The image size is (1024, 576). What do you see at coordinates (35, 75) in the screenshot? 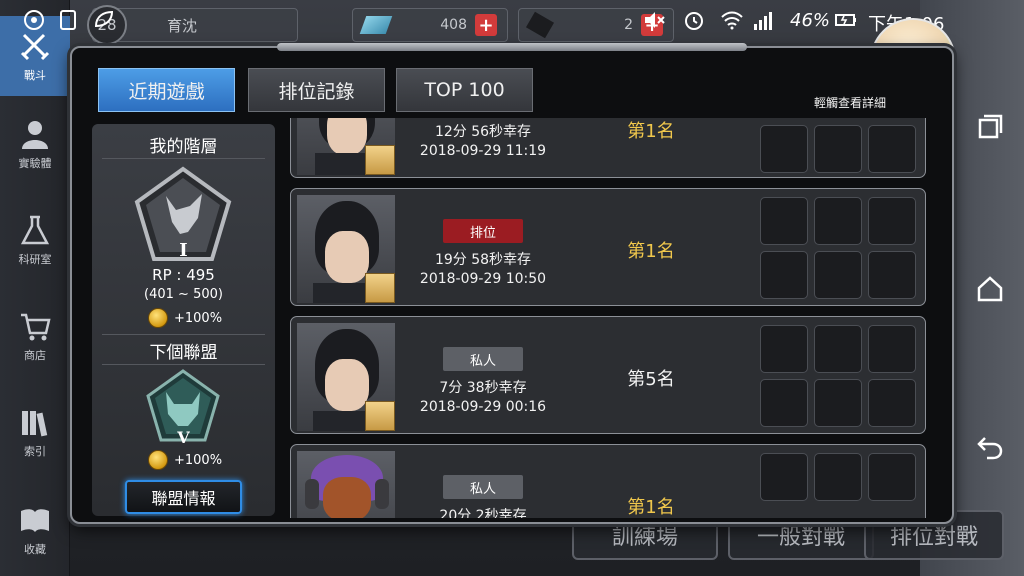
I see `rail-label: 戰斗` at bounding box center [35, 75].